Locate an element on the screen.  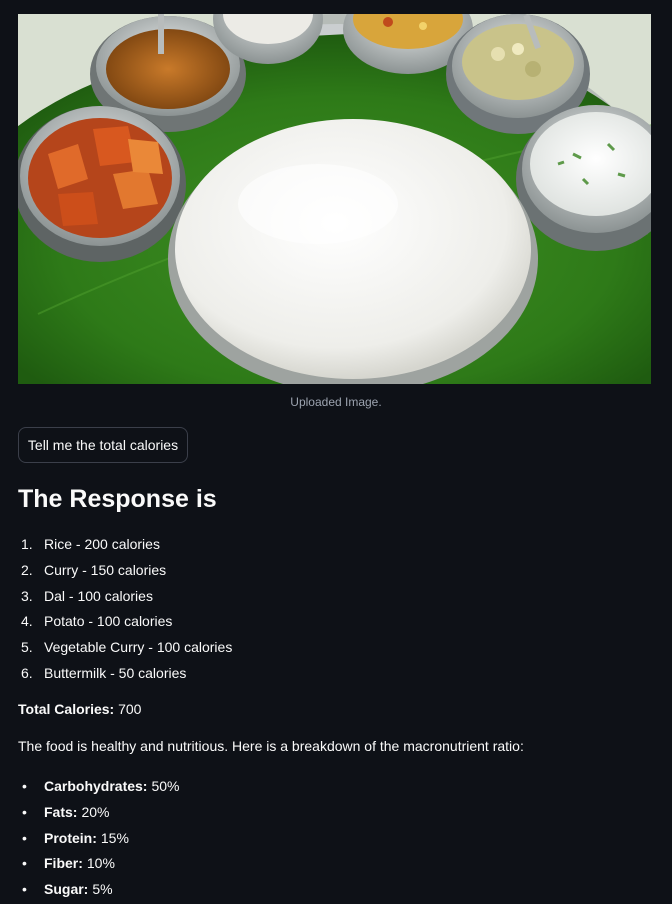
total-value: 700 is located at coordinates (130, 709).